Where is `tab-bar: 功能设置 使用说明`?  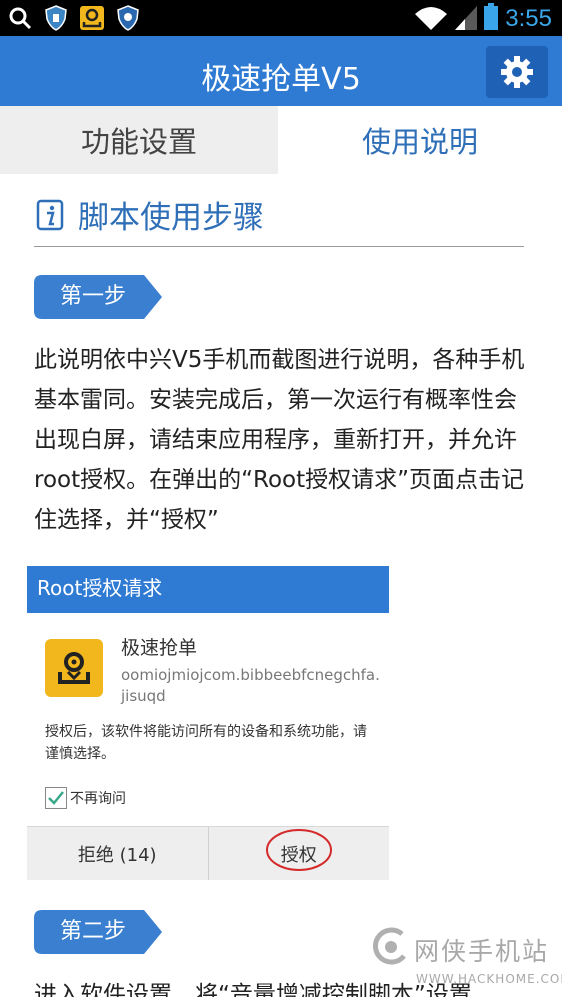
tab-bar: 功能设置 使用说明 is located at coordinates (281, 140).